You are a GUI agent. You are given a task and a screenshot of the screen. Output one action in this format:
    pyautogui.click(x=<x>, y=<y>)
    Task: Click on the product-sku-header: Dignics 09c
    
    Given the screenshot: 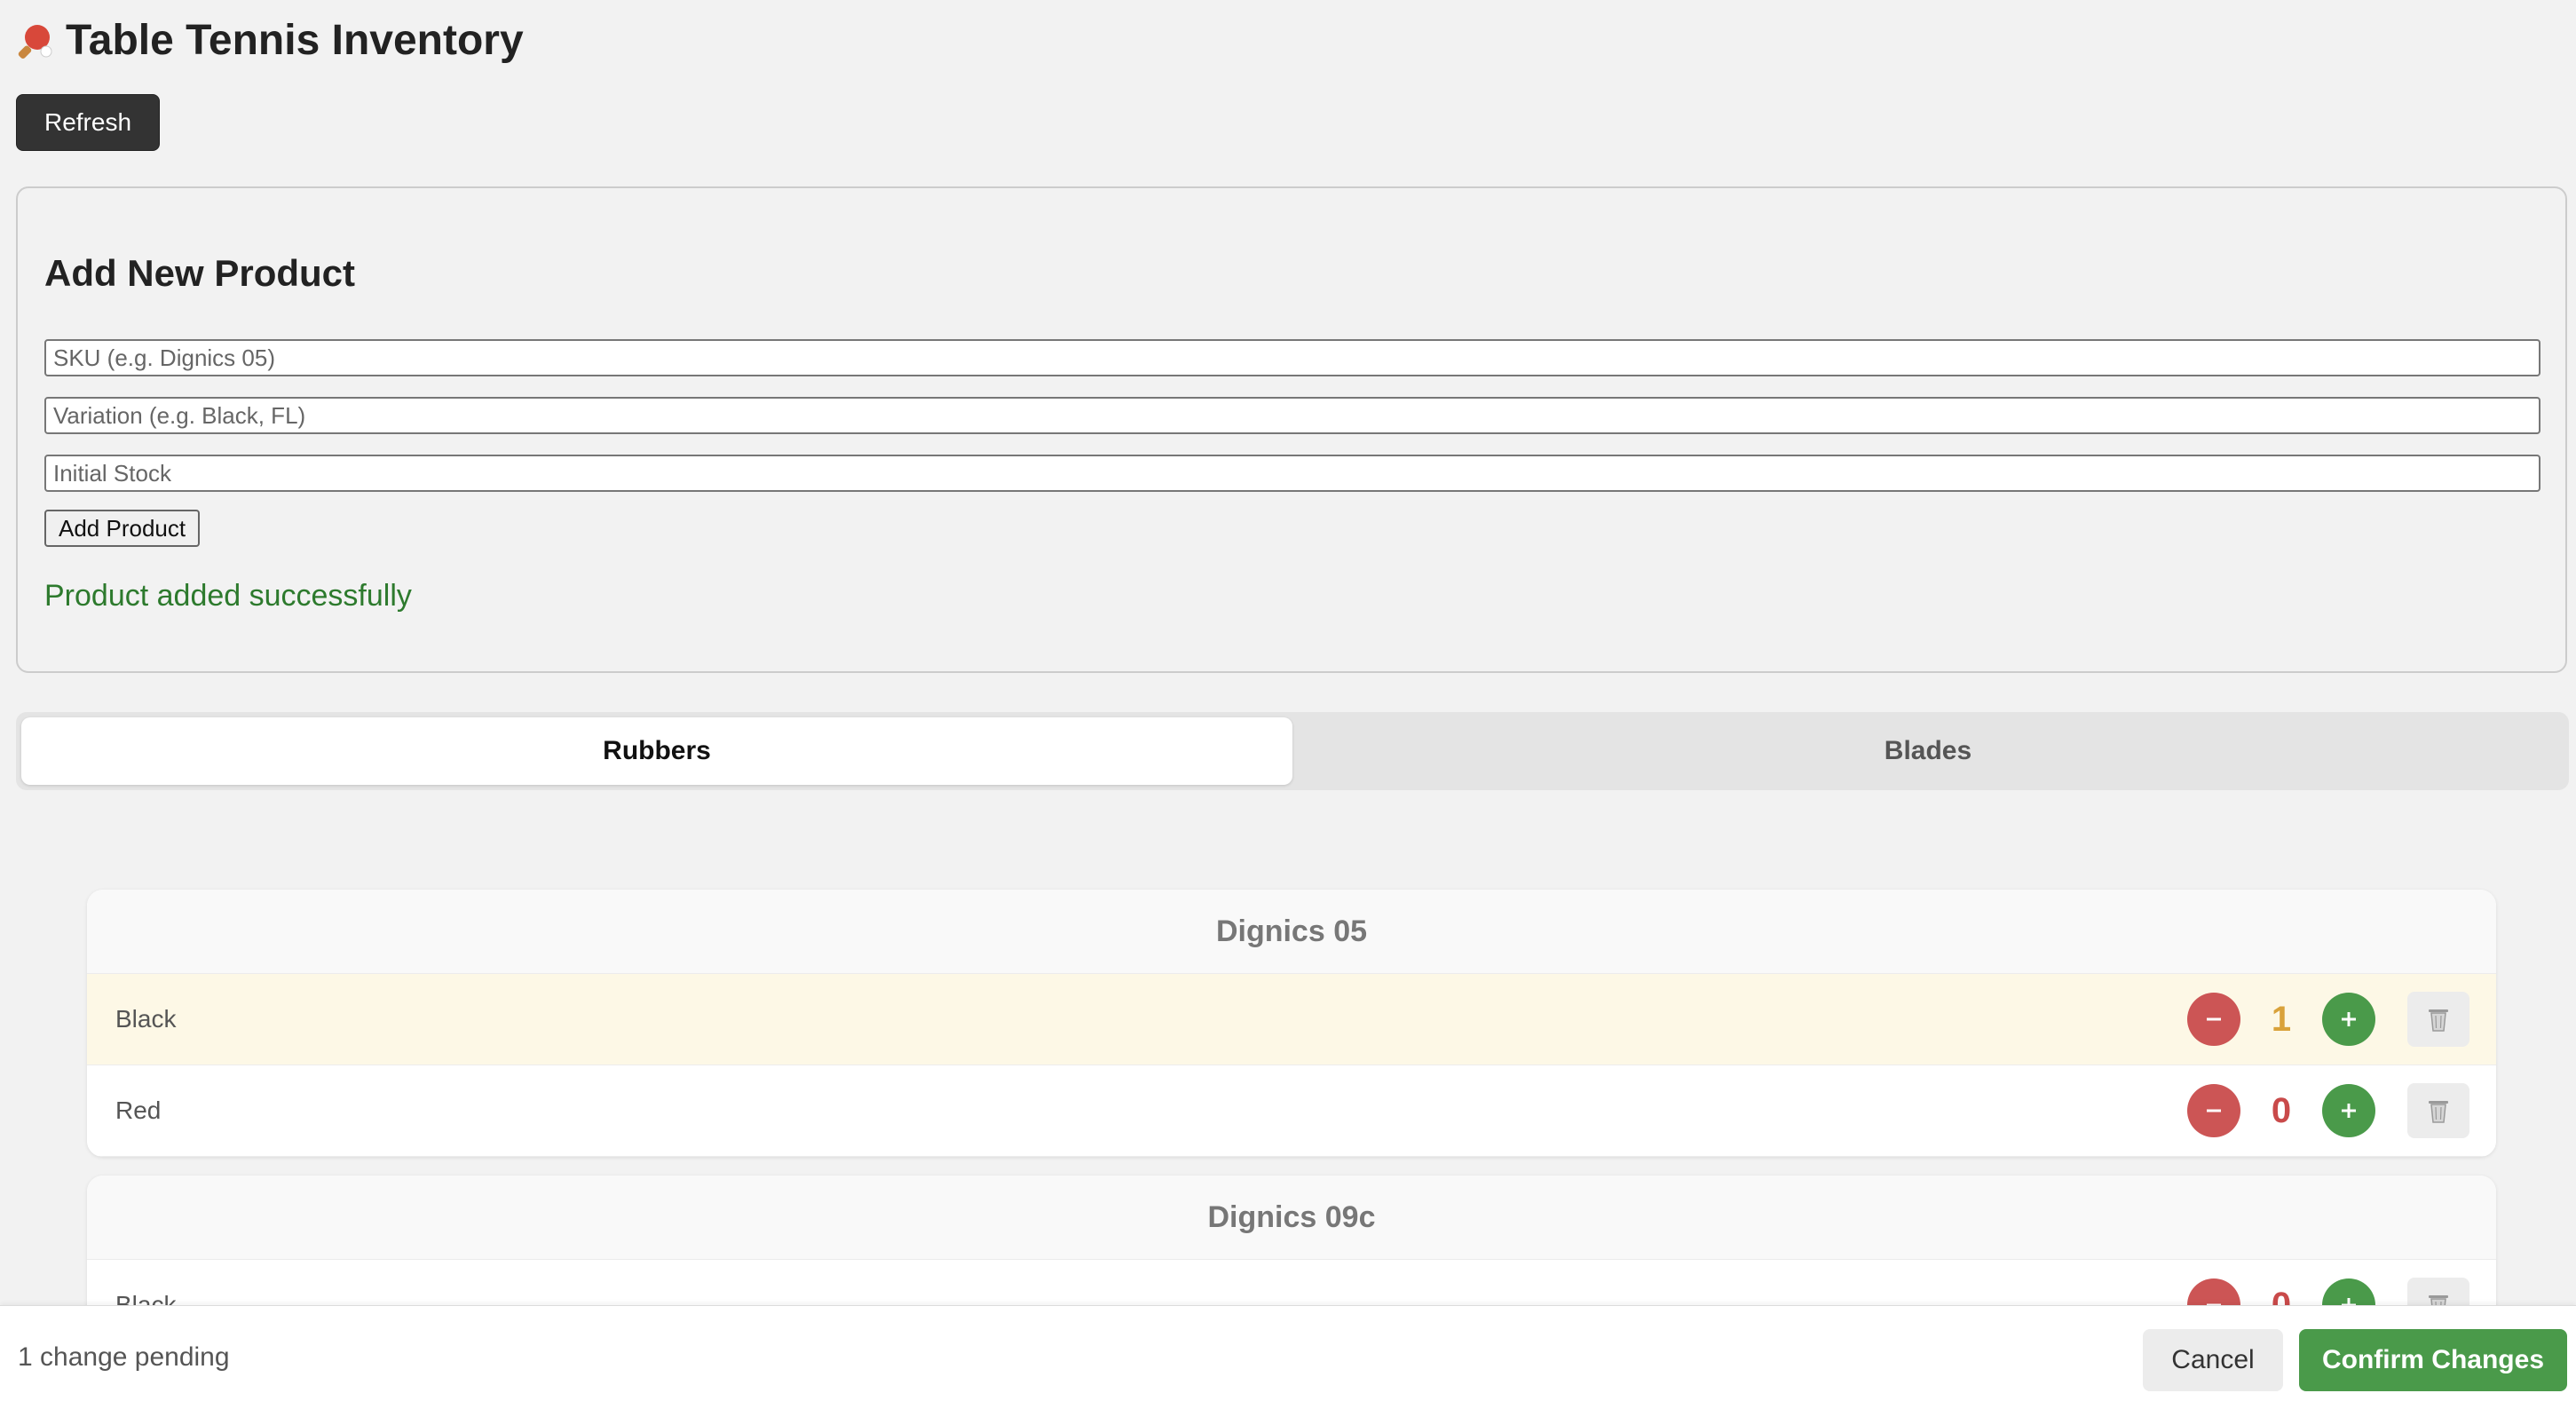 What is the action you would take?
    pyautogui.click(x=1291, y=1217)
    